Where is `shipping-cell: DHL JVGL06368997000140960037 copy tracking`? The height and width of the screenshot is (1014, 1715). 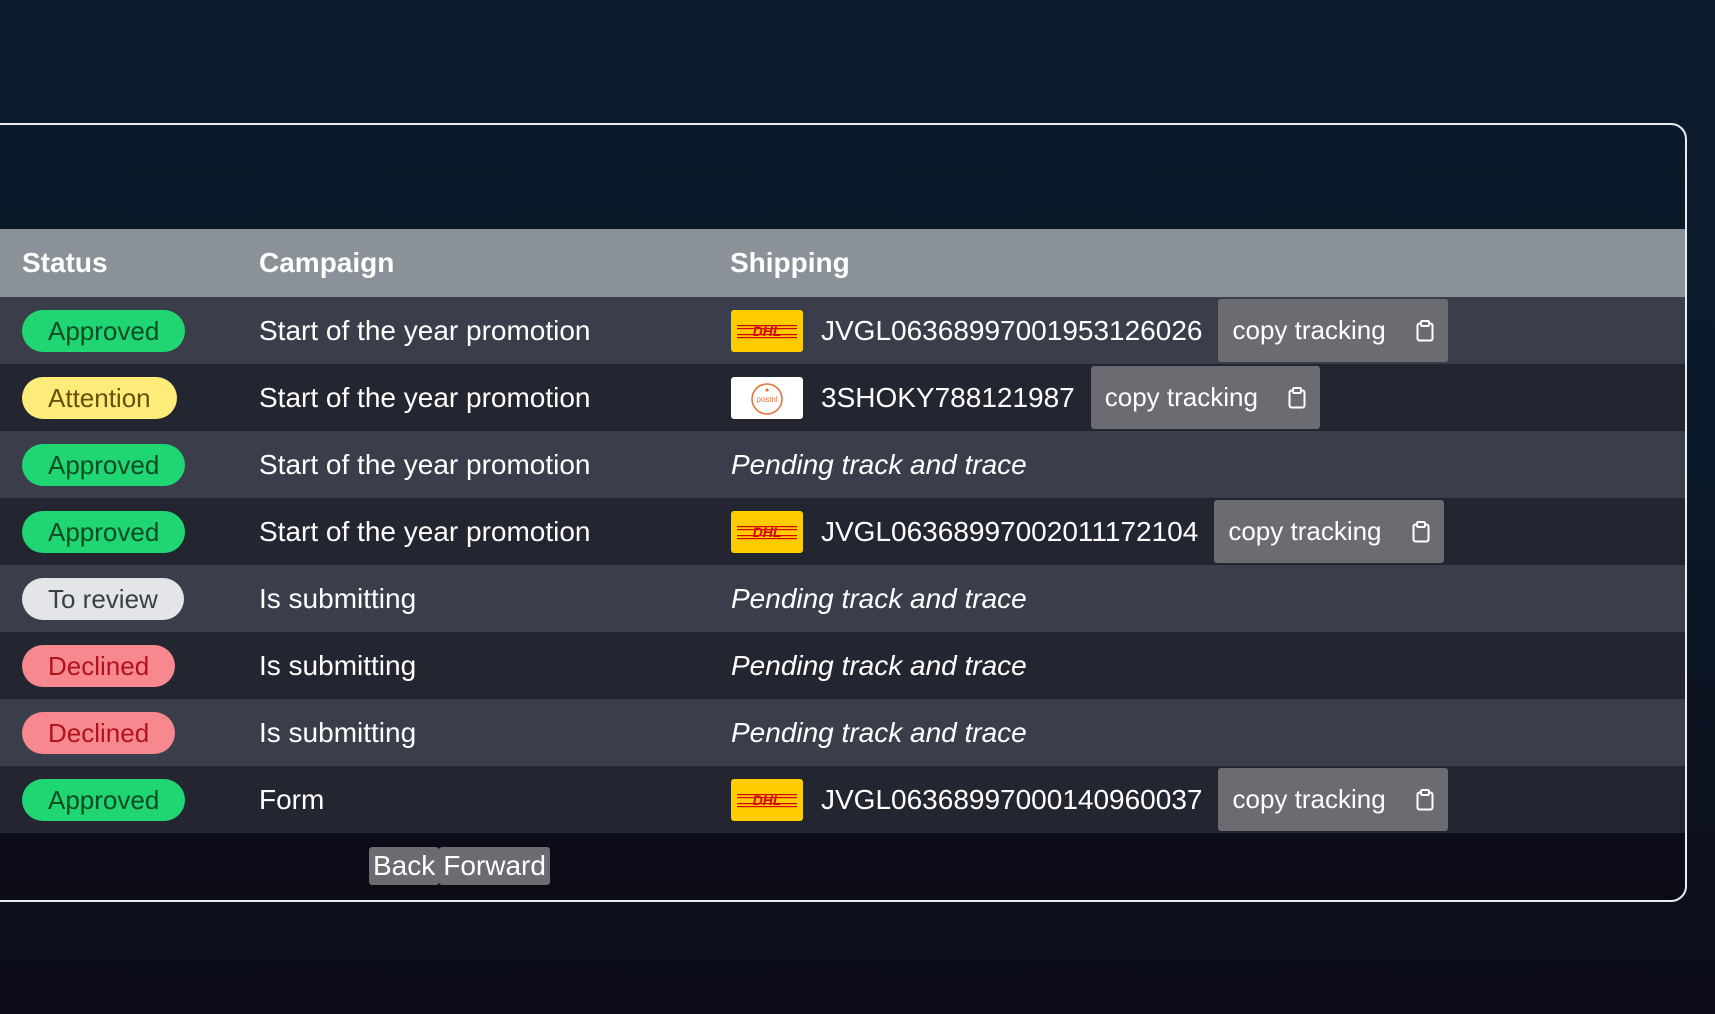 shipping-cell: DHL JVGL06368997000140960037 copy tracking is located at coordinates (1089, 799).